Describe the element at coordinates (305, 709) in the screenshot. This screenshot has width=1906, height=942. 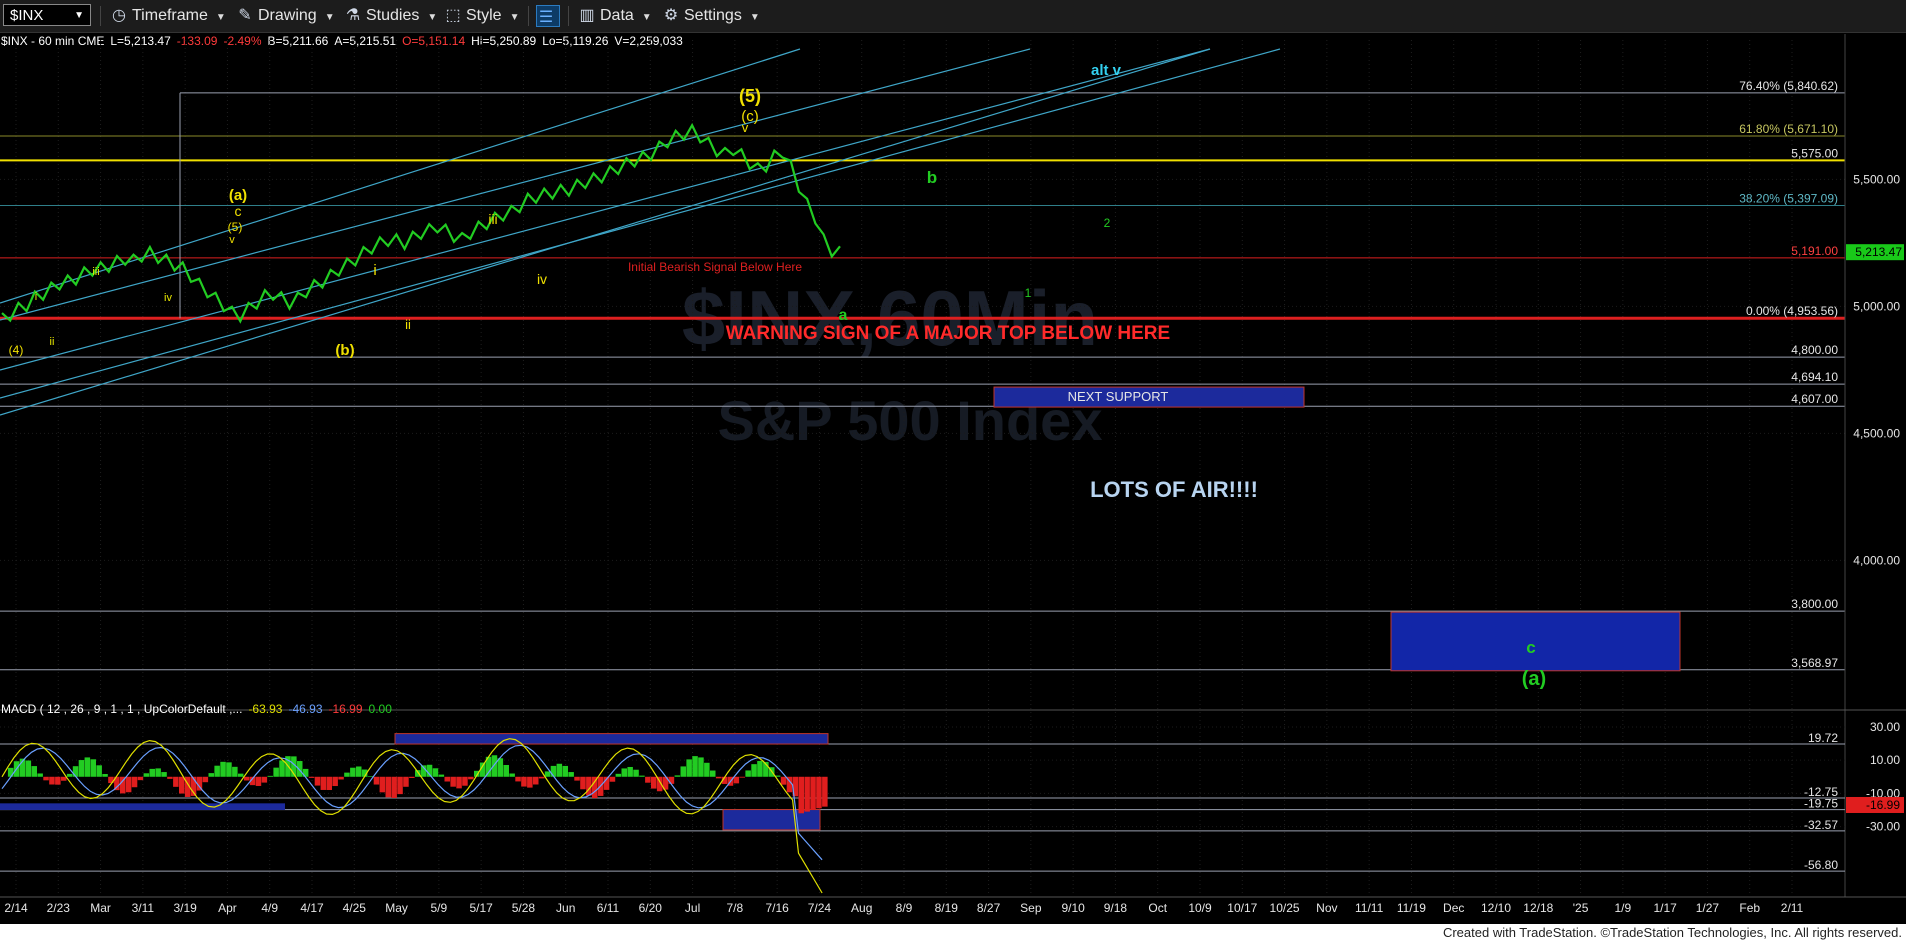
I see `macd-signal-value: -46.93` at that location.